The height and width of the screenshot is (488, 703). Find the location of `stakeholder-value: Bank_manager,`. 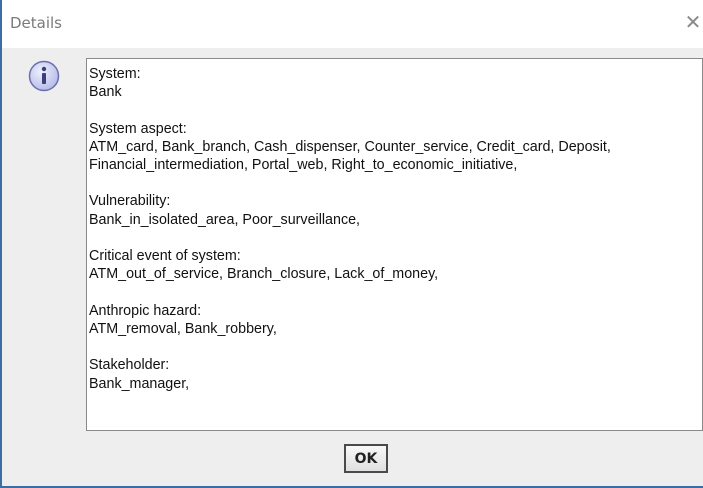

stakeholder-value: Bank_manager, is located at coordinates (139, 383).